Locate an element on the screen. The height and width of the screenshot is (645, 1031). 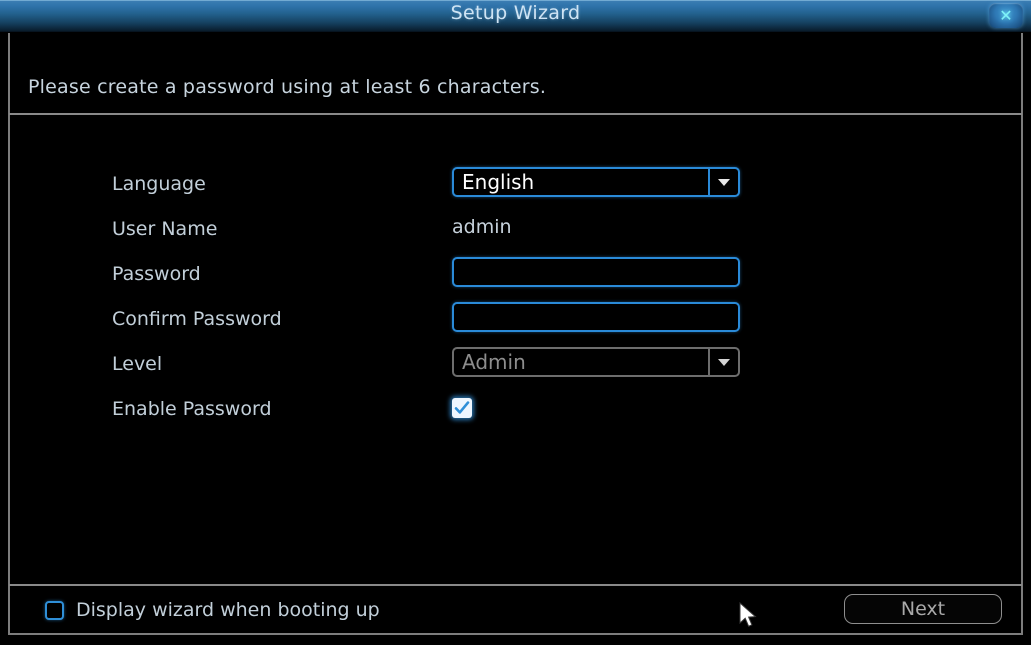
user-name-value: admin is located at coordinates (482, 227).